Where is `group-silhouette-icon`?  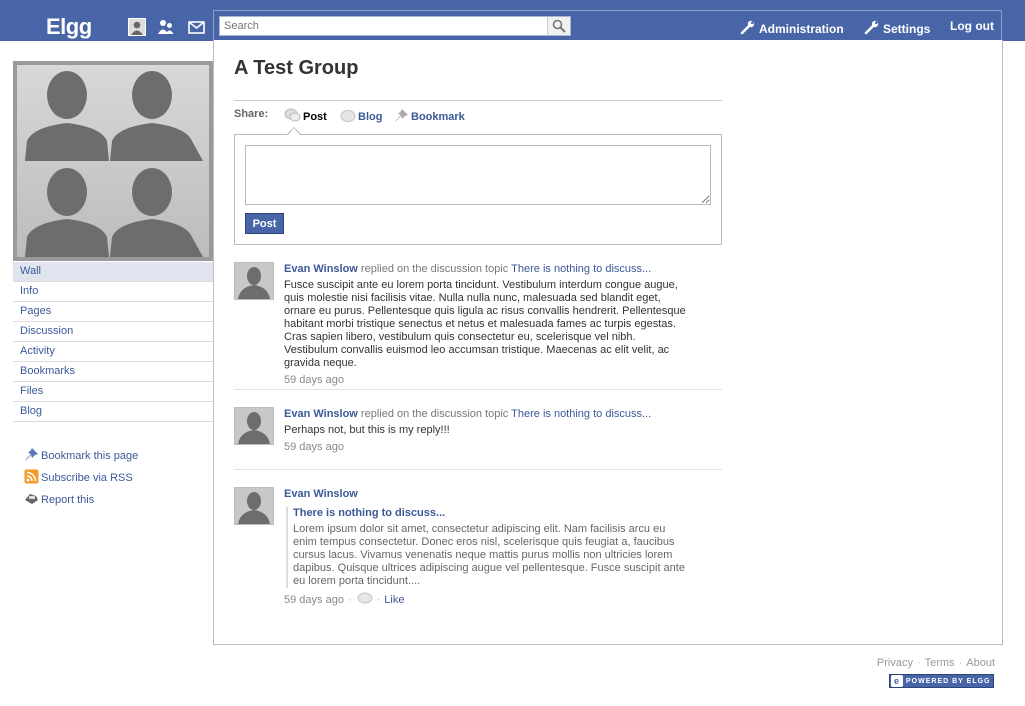
group-silhouette-icon is located at coordinates (113, 161).